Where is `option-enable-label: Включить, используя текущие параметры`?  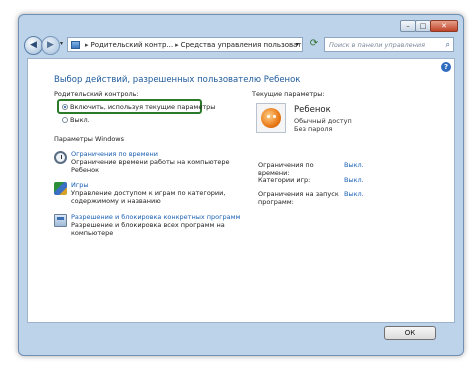 option-enable-label: Включить, используя текущие параметры is located at coordinates (143, 107).